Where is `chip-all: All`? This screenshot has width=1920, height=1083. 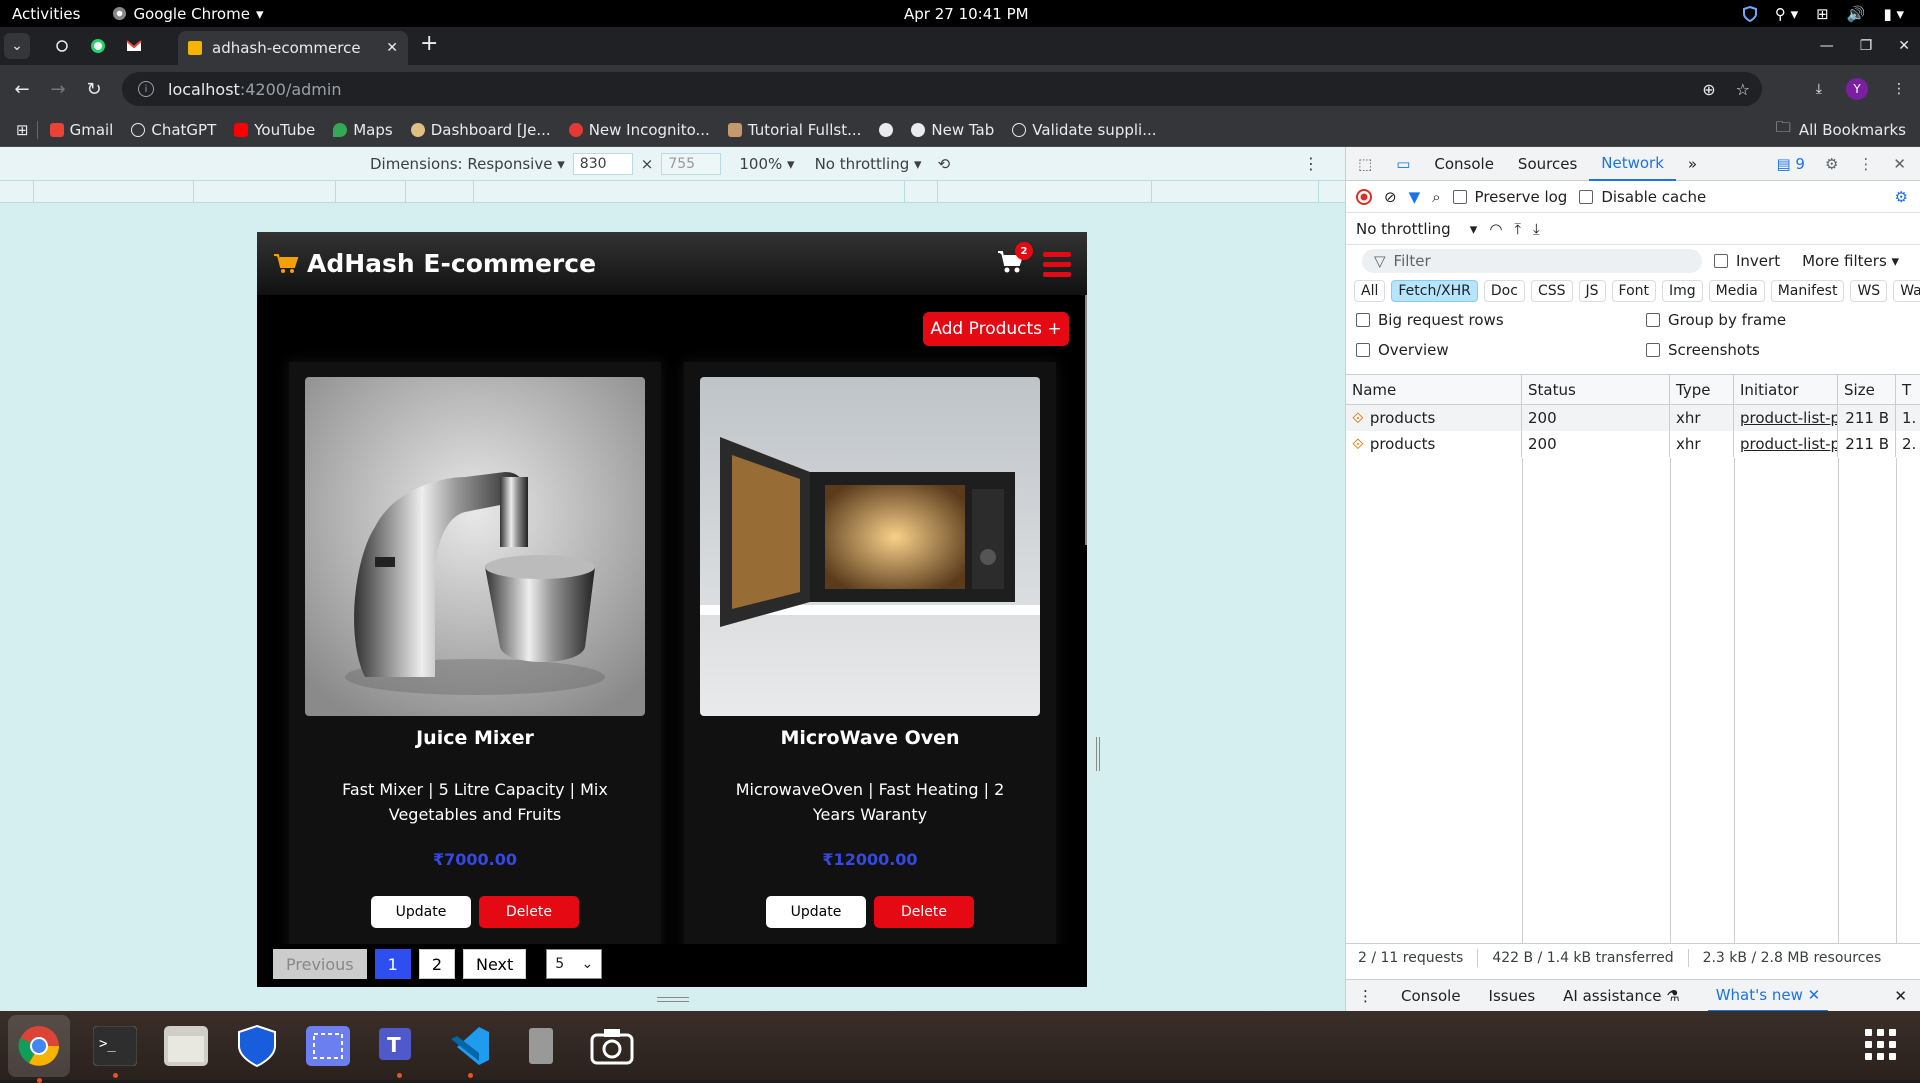 chip-all: All is located at coordinates (1370, 291).